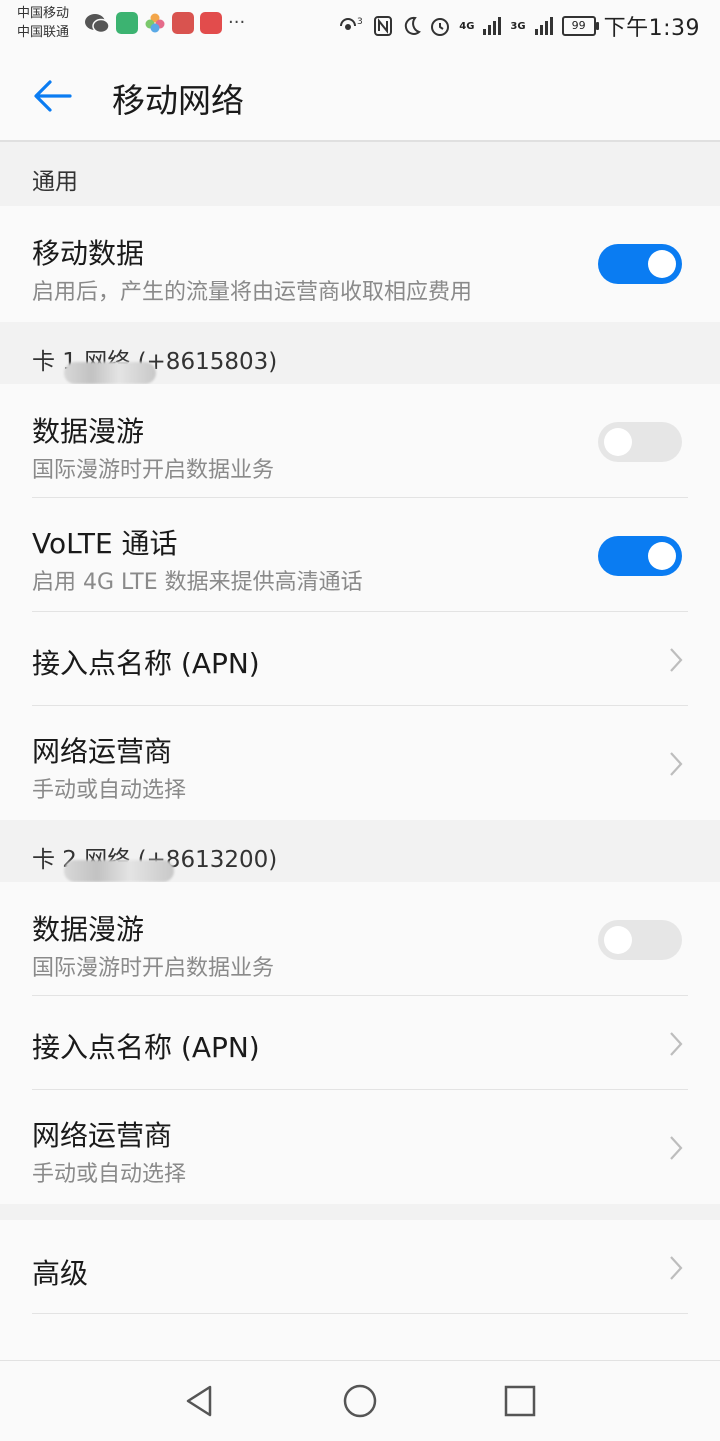 The height and width of the screenshot is (1441, 720). I want to click on nfc-icon: 3, so click(351, 23).